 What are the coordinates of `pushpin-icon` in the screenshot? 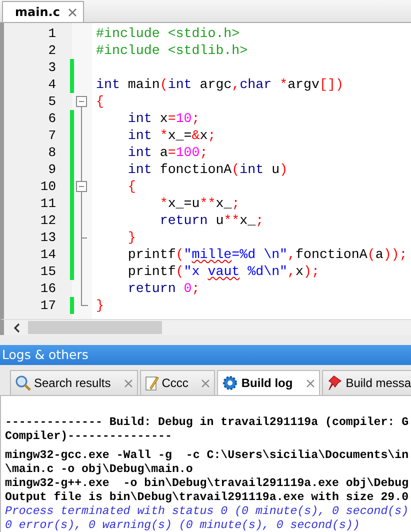 It's located at (334, 383).